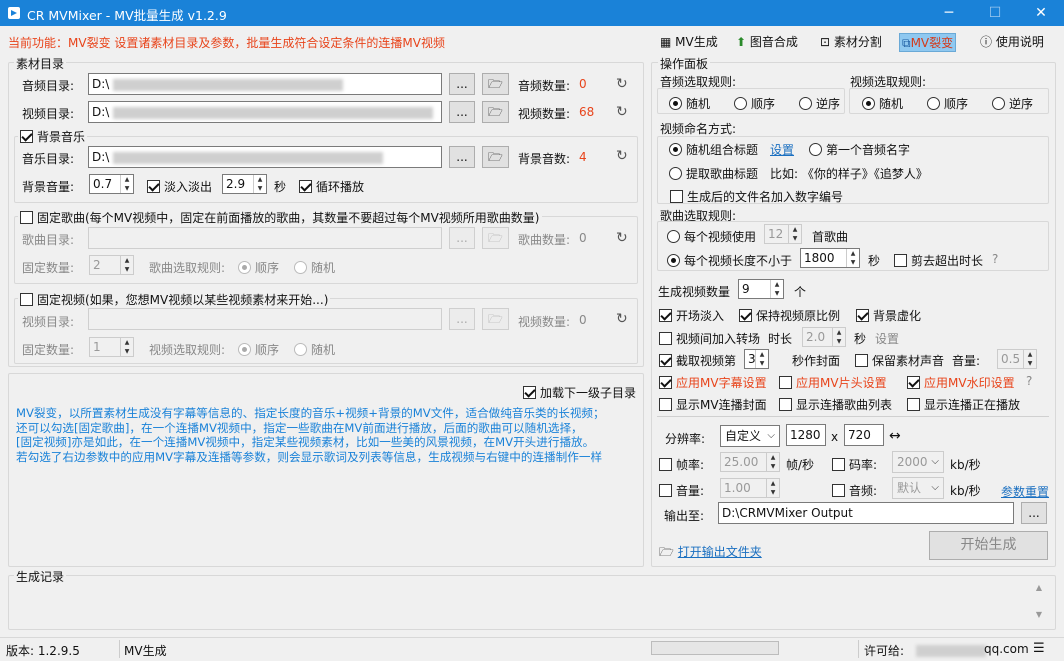 The height and width of the screenshot is (661, 1064). What do you see at coordinates (783, 234) in the screenshot?
I see `per-video-use-spinner: 12 ▲ ▼` at bounding box center [783, 234].